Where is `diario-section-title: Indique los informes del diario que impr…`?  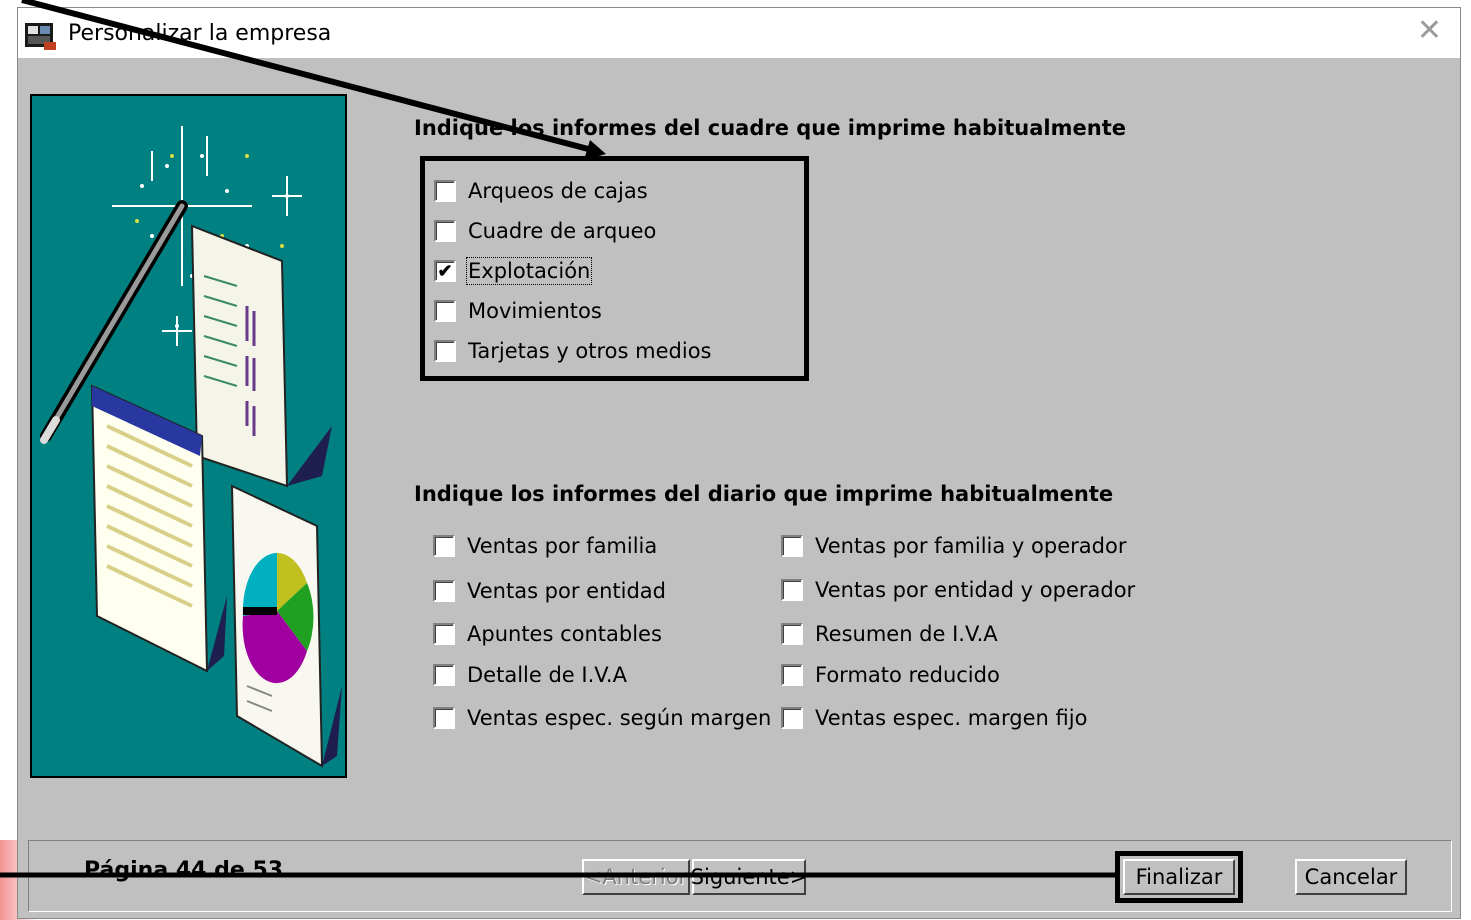 diario-section-title: Indique los informes del diario que impr… is located at coordinates (764, 494).